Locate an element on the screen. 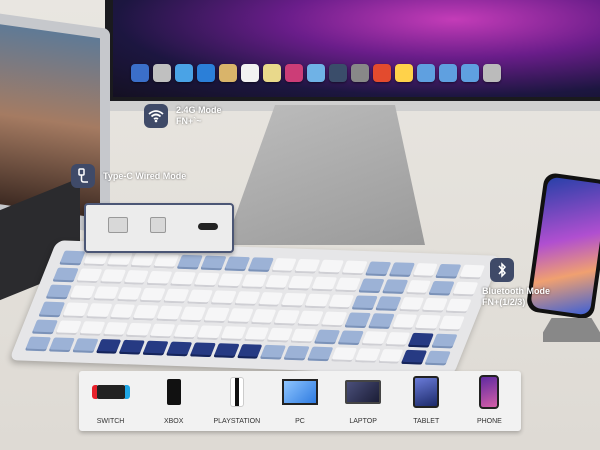 Image resolution: width=600 pixels, height=450 pixels. chrome-icon is located at coordinates (382, 73).